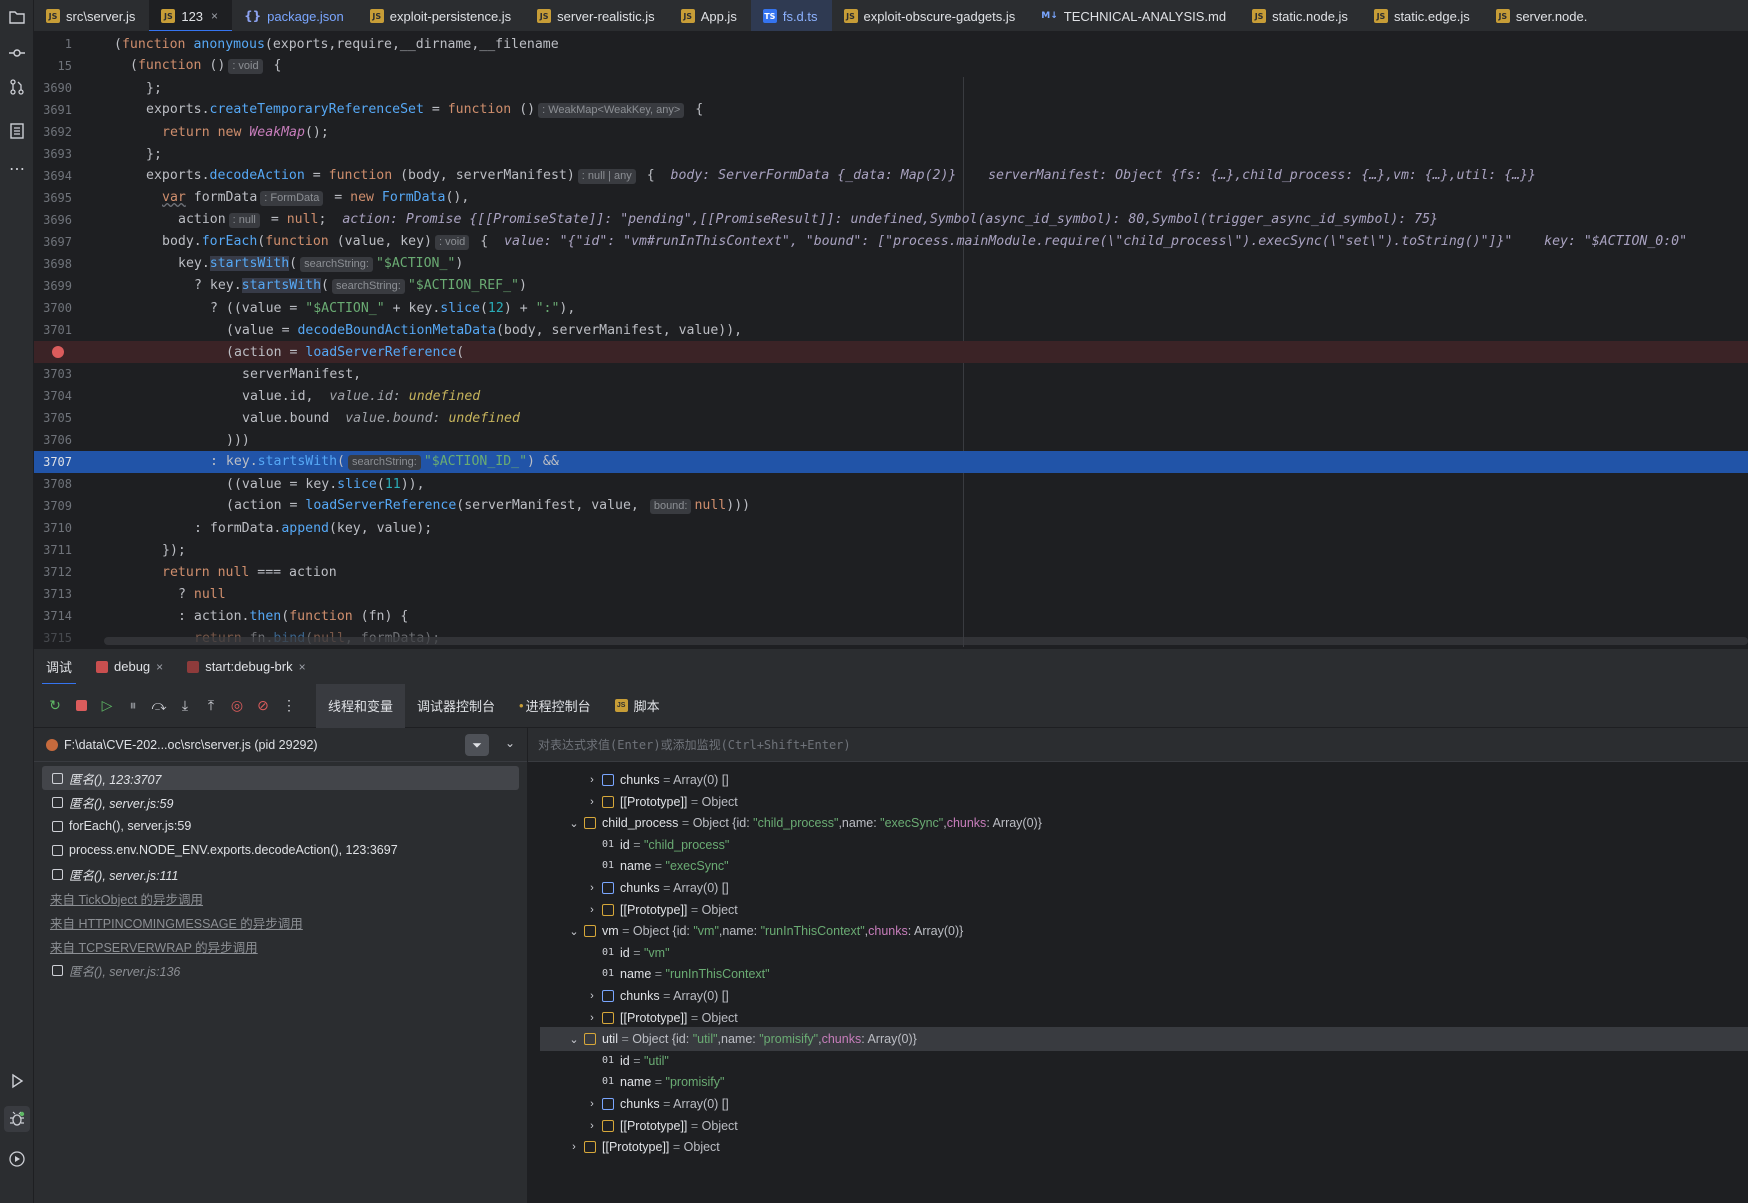 Image resolution: width=1748 pixels, height=1203 pixels. What do you see at coordinates (1543, 15) in the screenshot?
I see `tab-server-node: JS server.node.` at bounding box center [1543, 15].